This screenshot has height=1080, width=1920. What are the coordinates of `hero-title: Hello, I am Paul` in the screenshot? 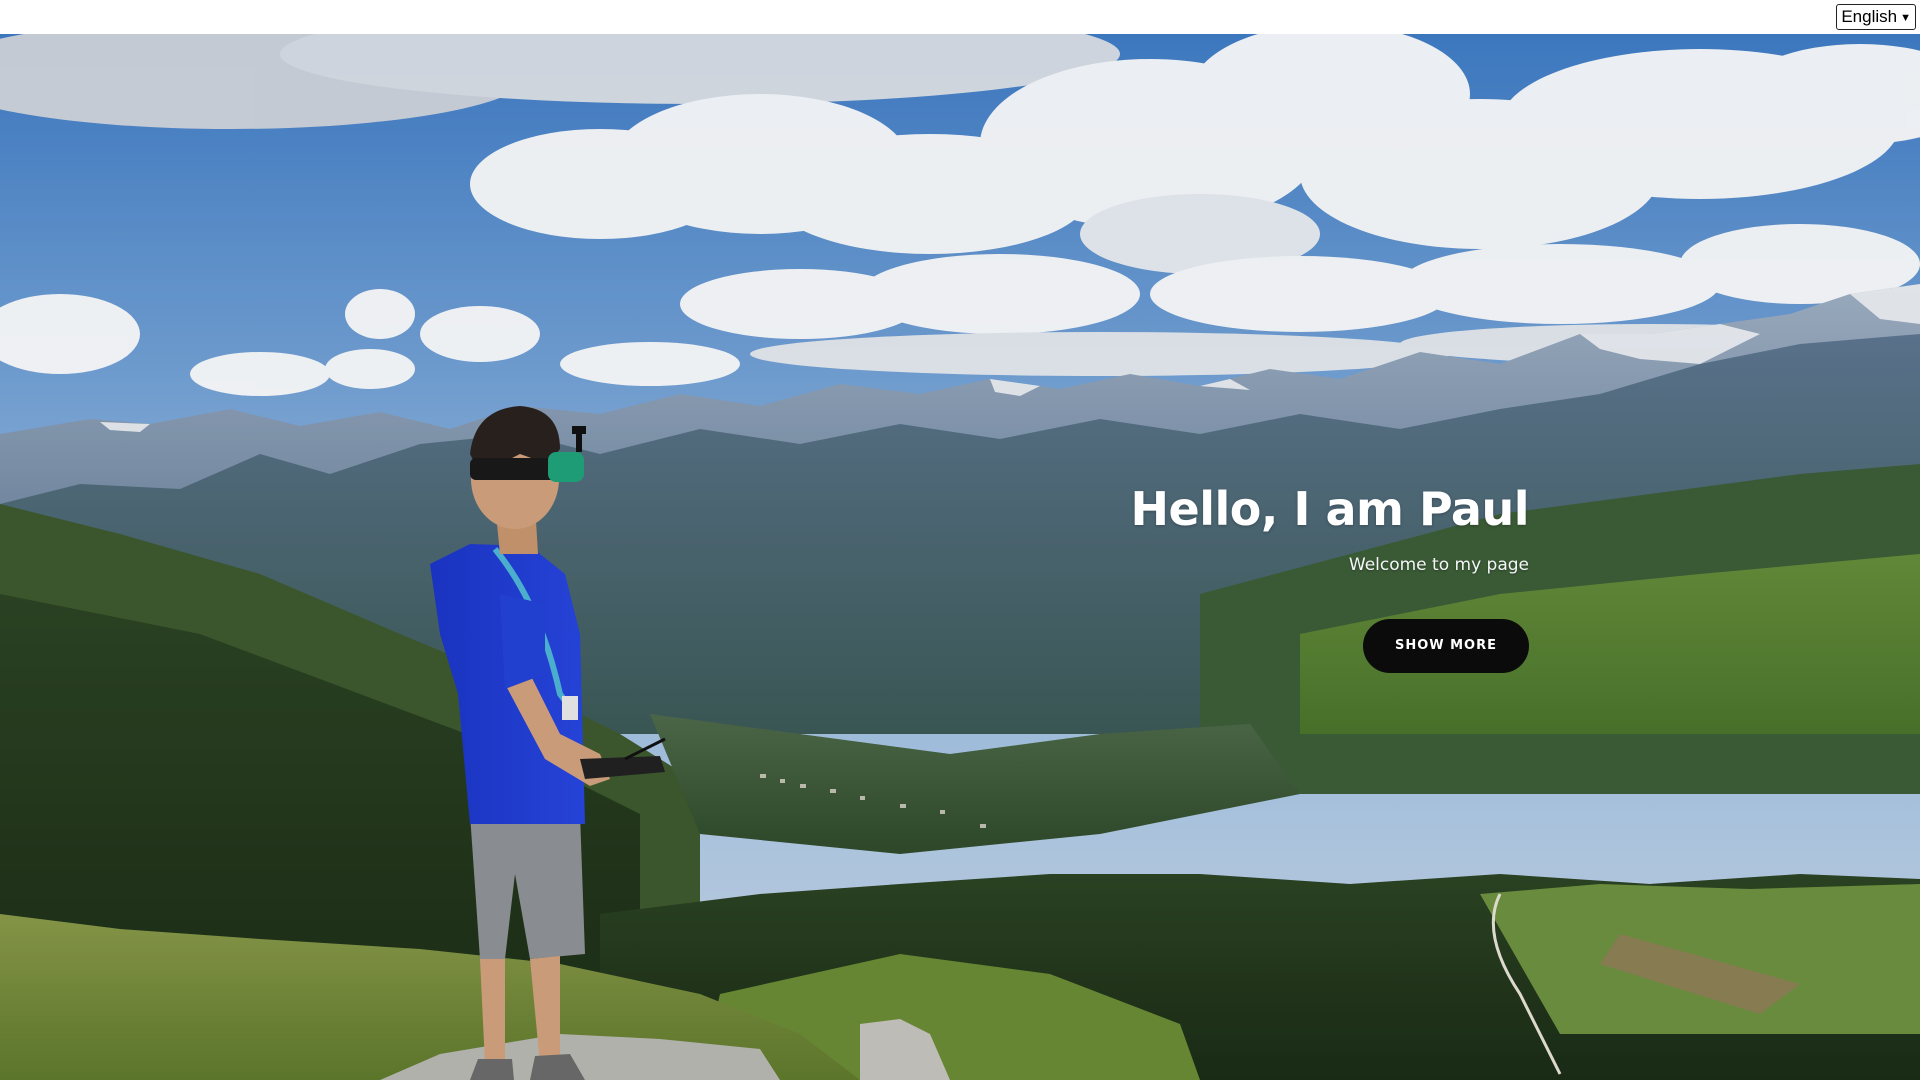 It's located at (1330, 509).